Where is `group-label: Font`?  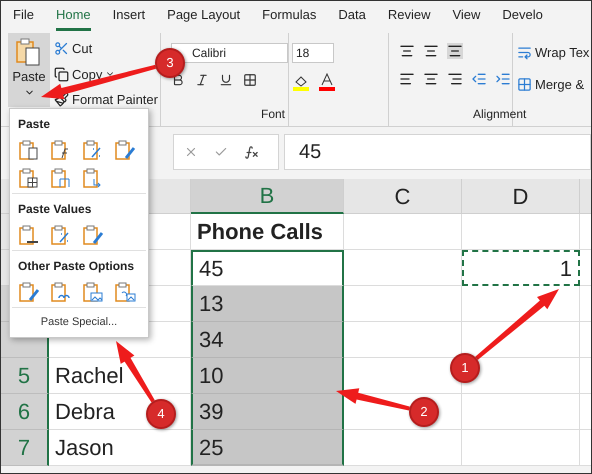 group-label: Font is located at coordinates (273, 114).